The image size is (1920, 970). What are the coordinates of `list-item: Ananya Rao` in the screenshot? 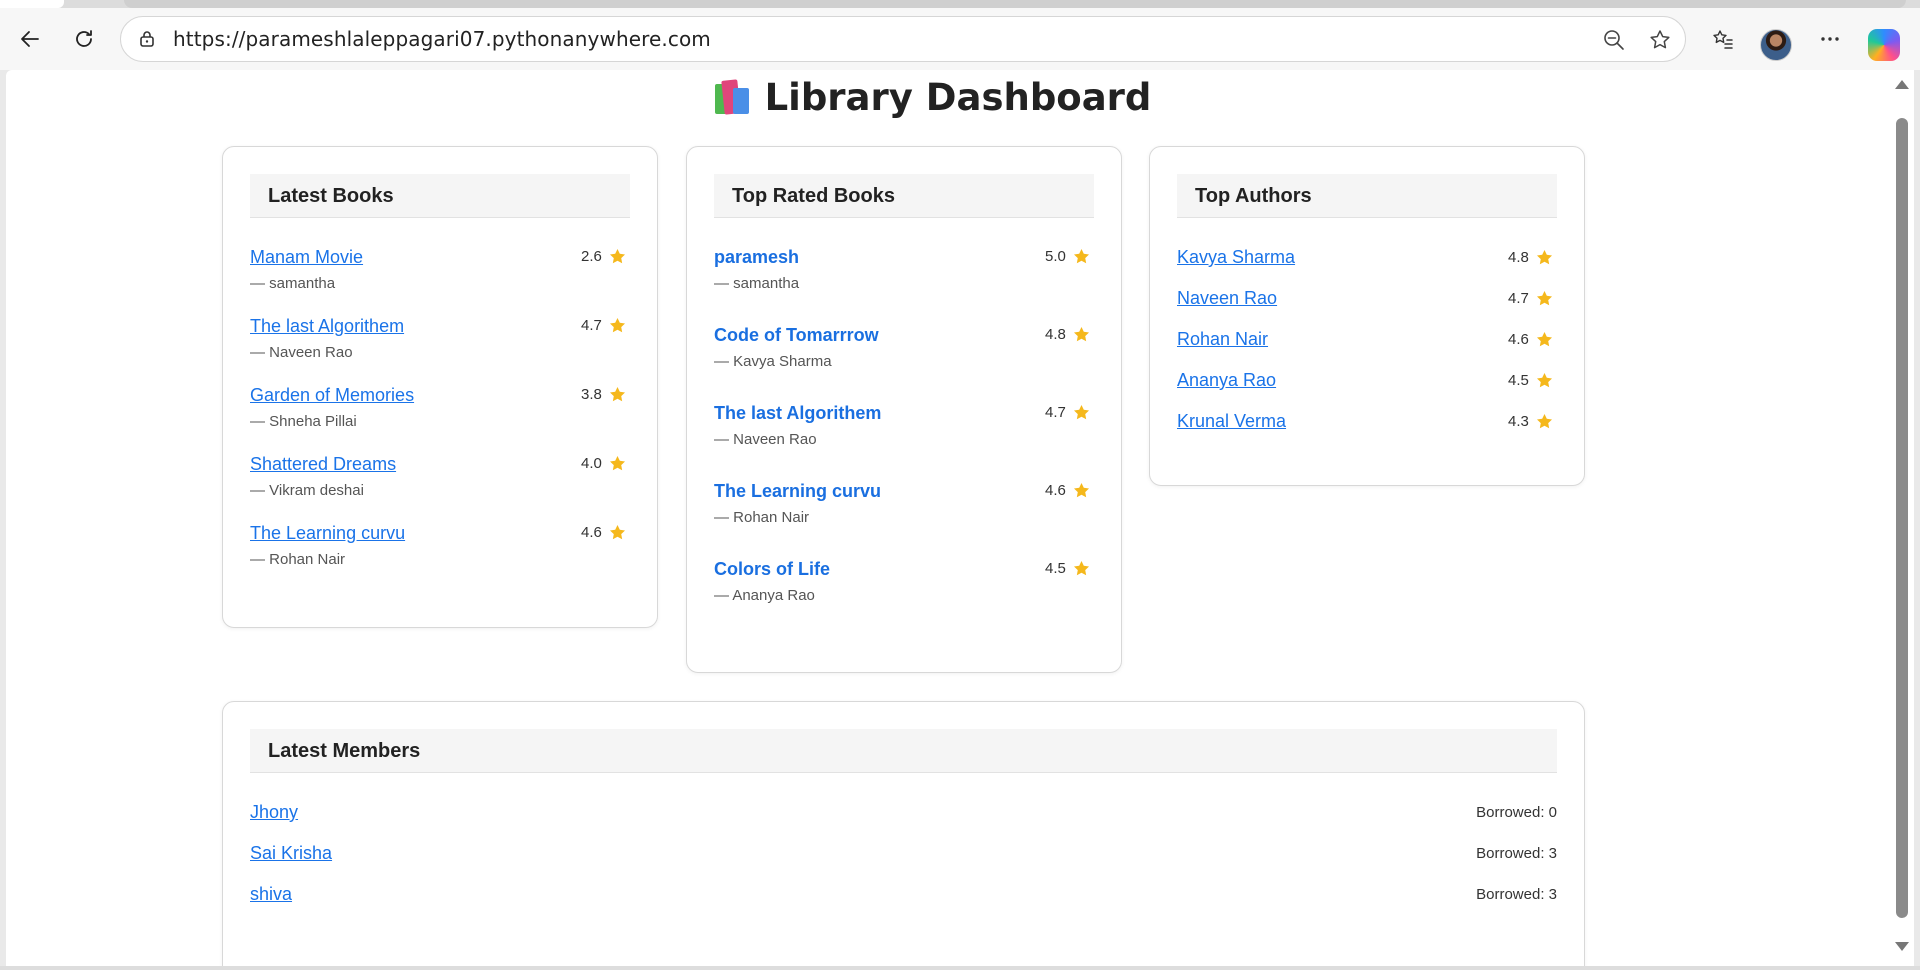 It's located at (1226, 380).